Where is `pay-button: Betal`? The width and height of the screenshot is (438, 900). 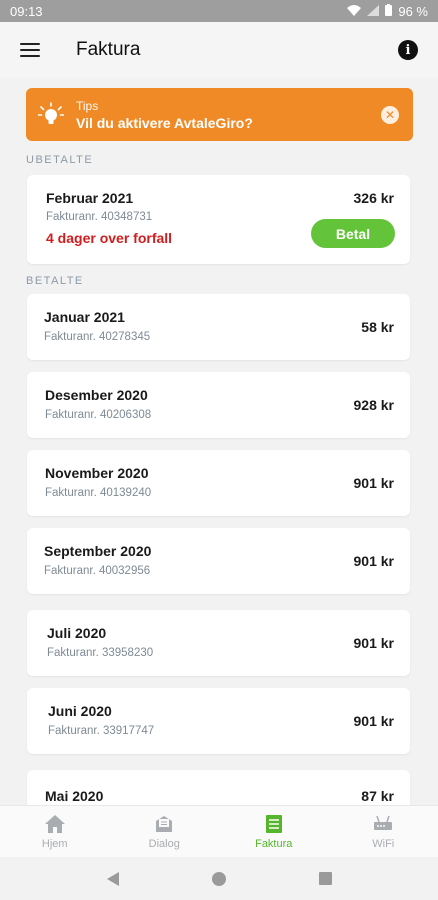 pay-button: Betal is located at coordinates (353, 233).